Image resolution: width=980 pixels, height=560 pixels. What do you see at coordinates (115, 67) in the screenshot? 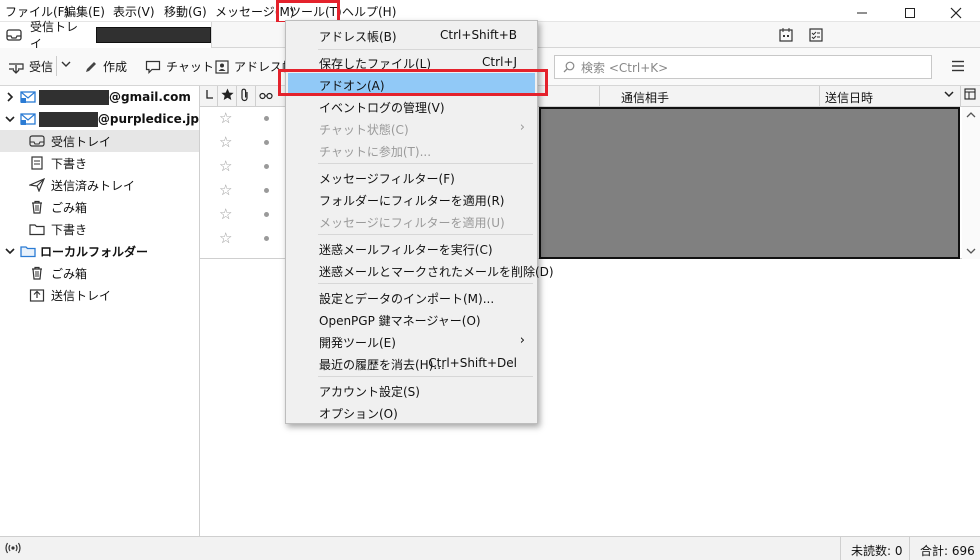
I see `write-label: 作成` at bounding box center [115, 67].